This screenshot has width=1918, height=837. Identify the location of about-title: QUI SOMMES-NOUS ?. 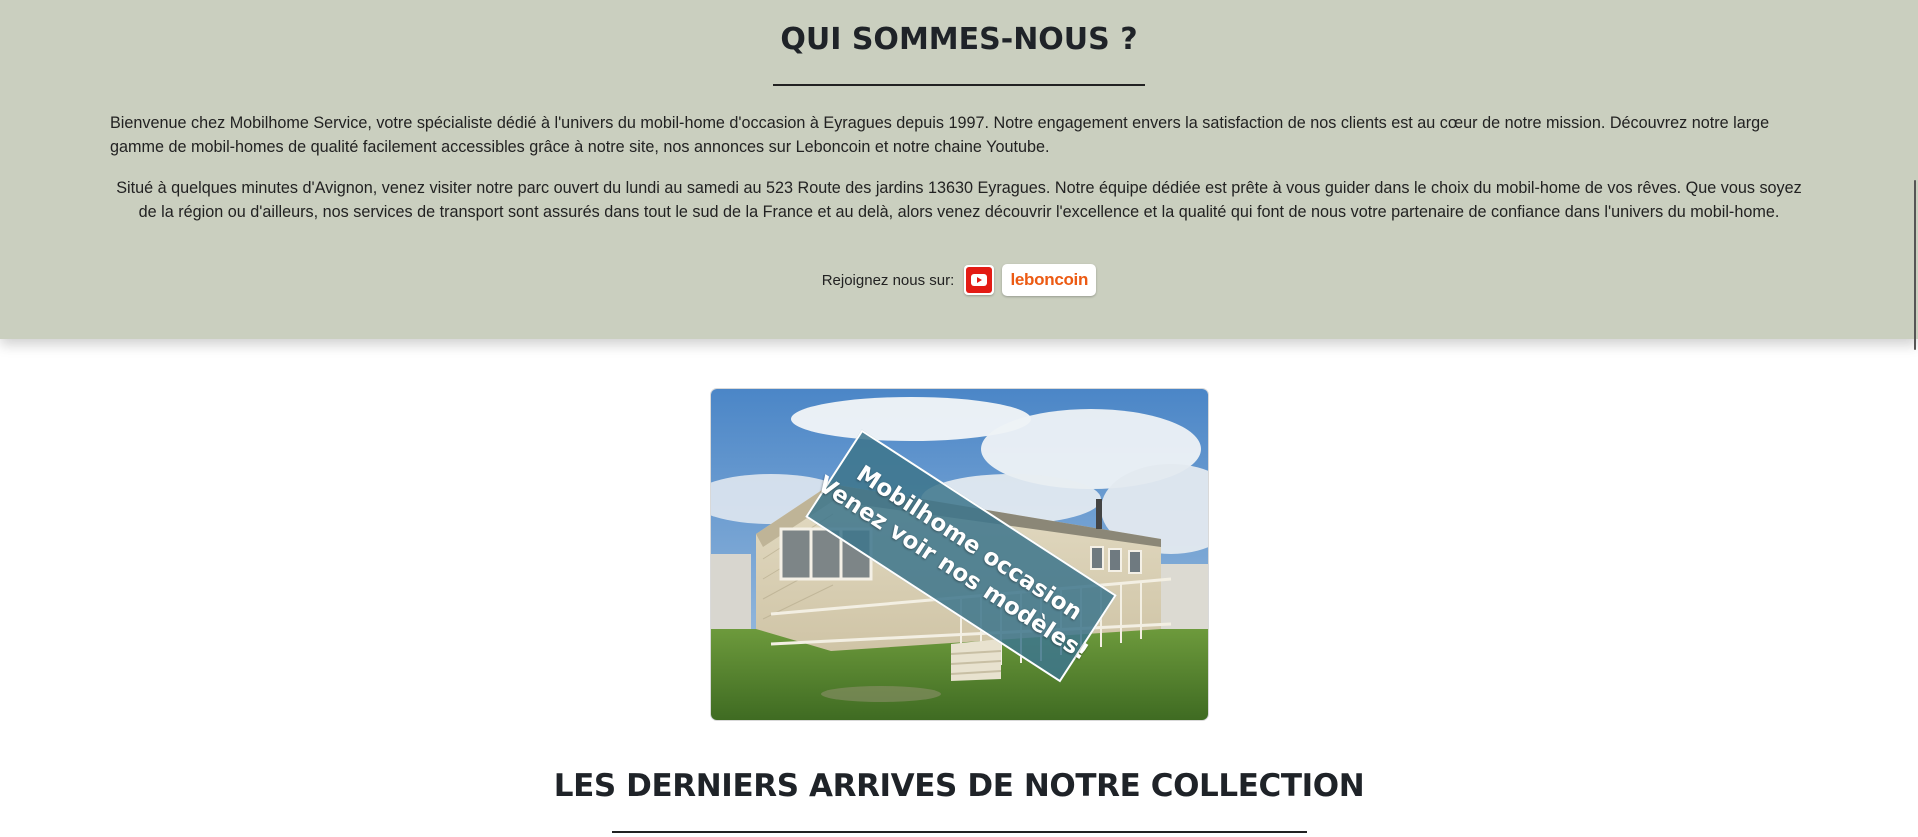
(959, 39).